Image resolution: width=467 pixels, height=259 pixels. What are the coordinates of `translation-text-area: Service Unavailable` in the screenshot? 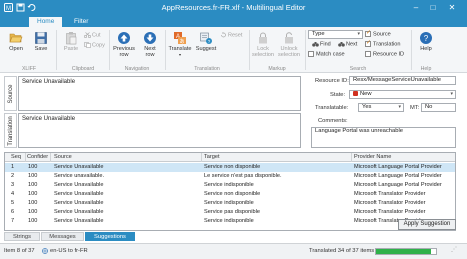 It's located at (159, 130).